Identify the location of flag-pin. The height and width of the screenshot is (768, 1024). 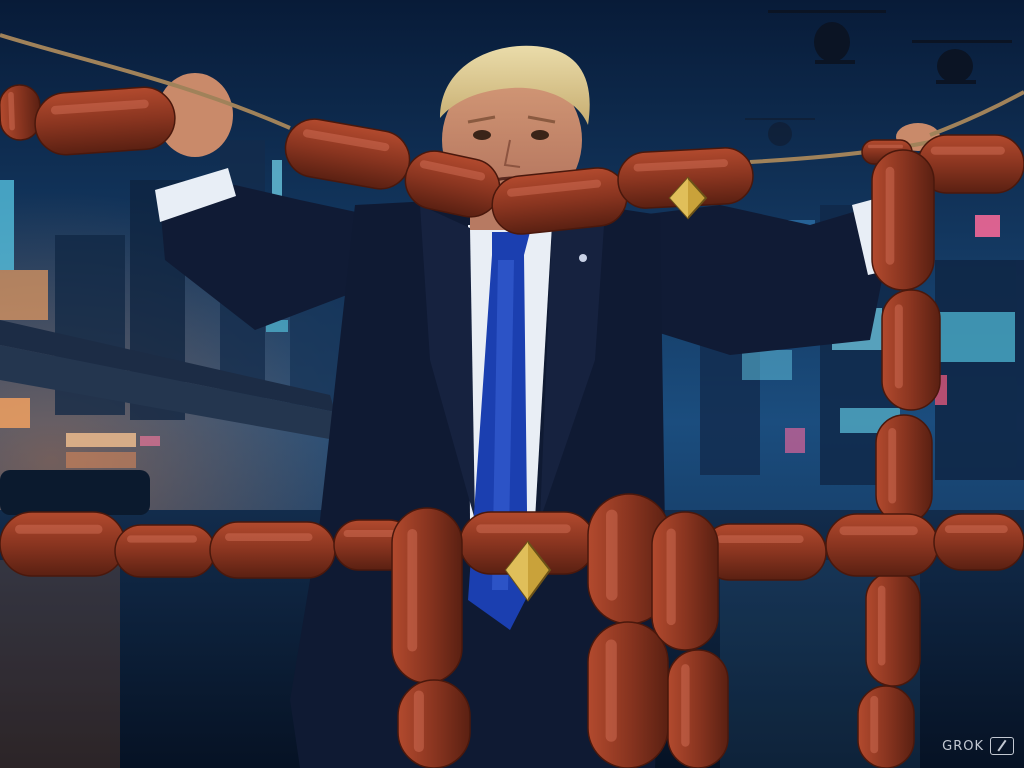
(583, 258).